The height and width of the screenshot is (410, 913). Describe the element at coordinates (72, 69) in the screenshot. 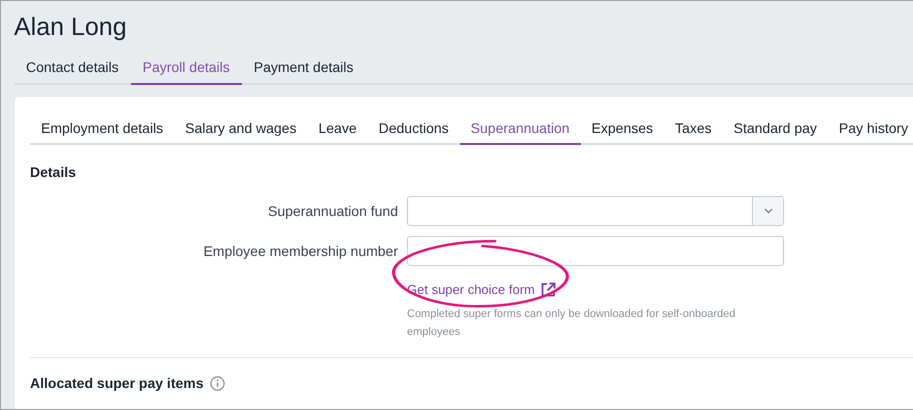

I see `tab: Contact details` at that location.